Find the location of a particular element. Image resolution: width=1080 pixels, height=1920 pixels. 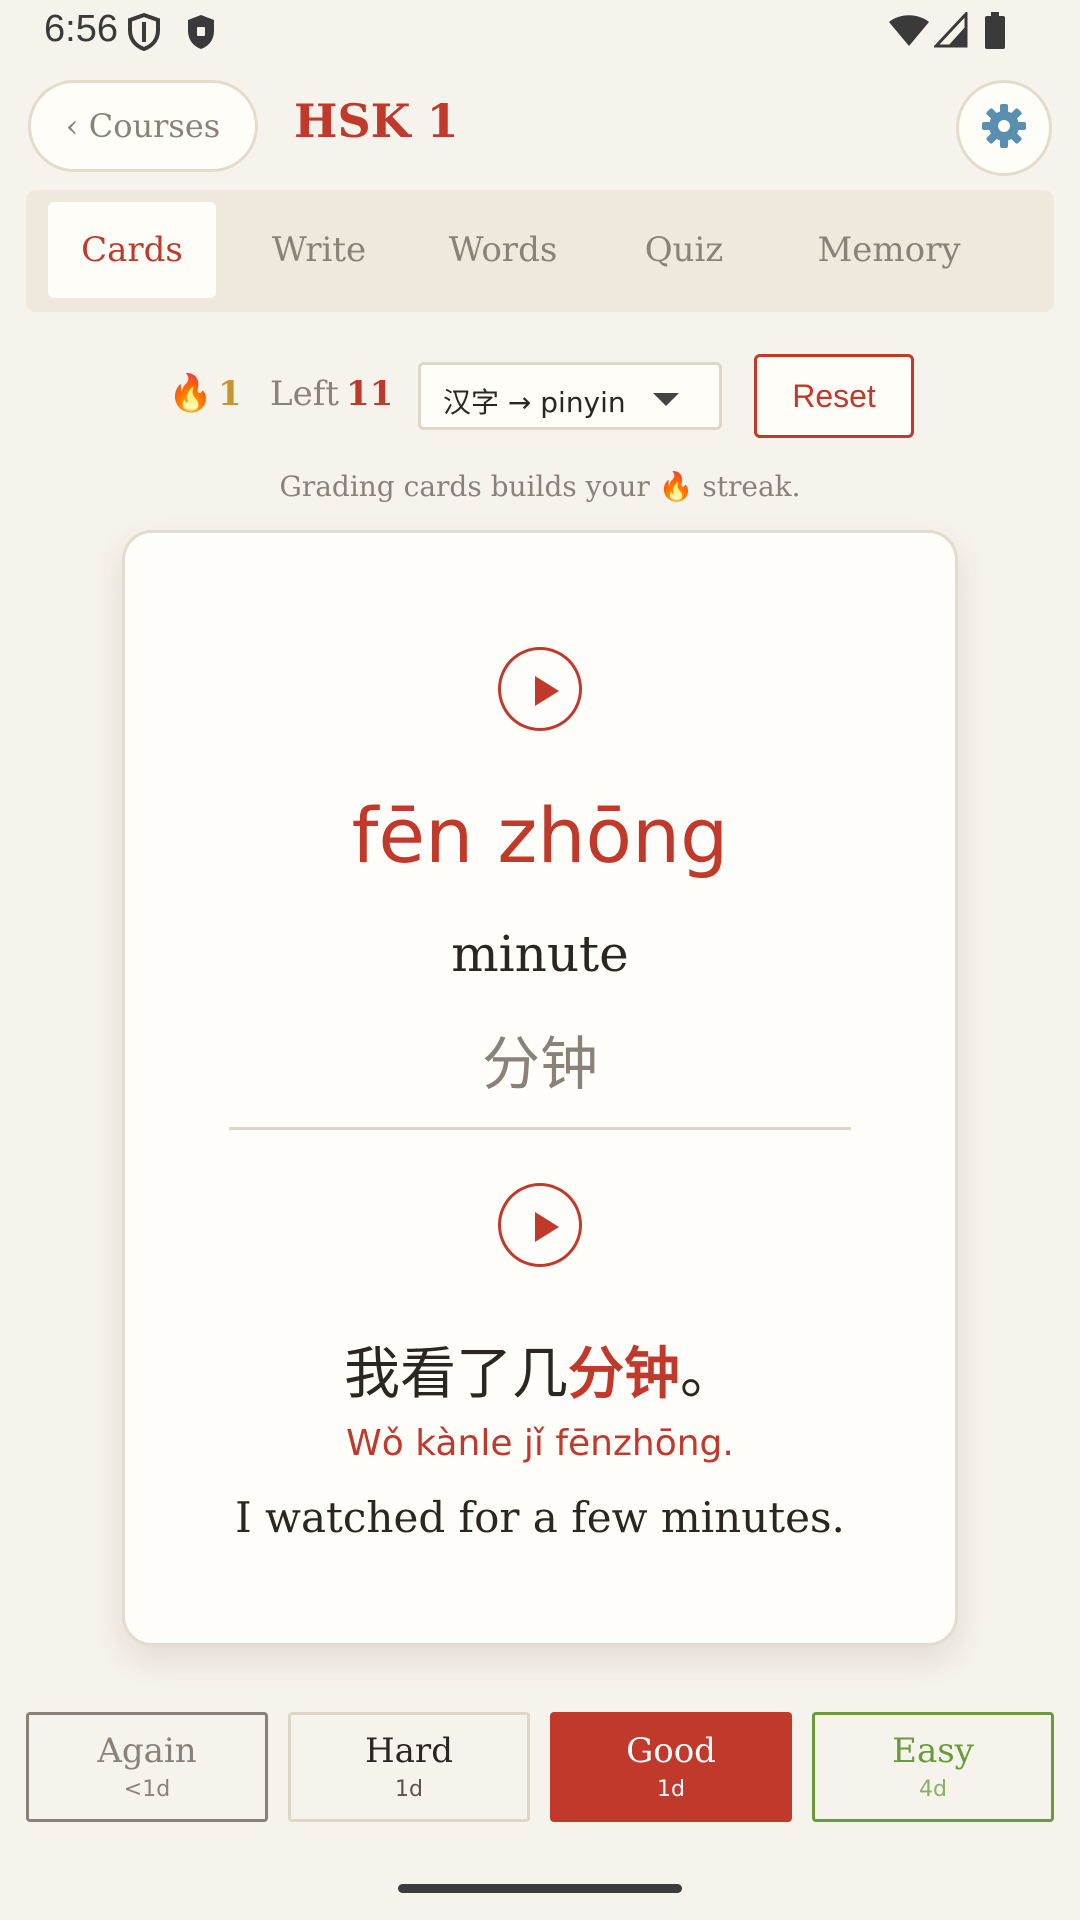

settings-button is located at coordinates (1004, 128).